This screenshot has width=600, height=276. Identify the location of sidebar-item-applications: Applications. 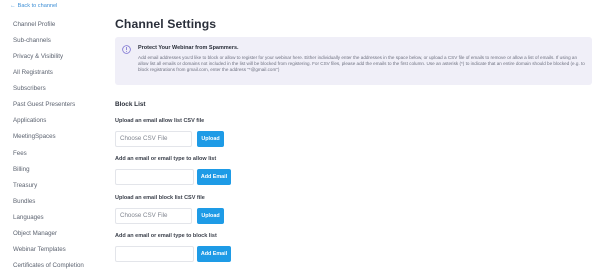
(29, 120).